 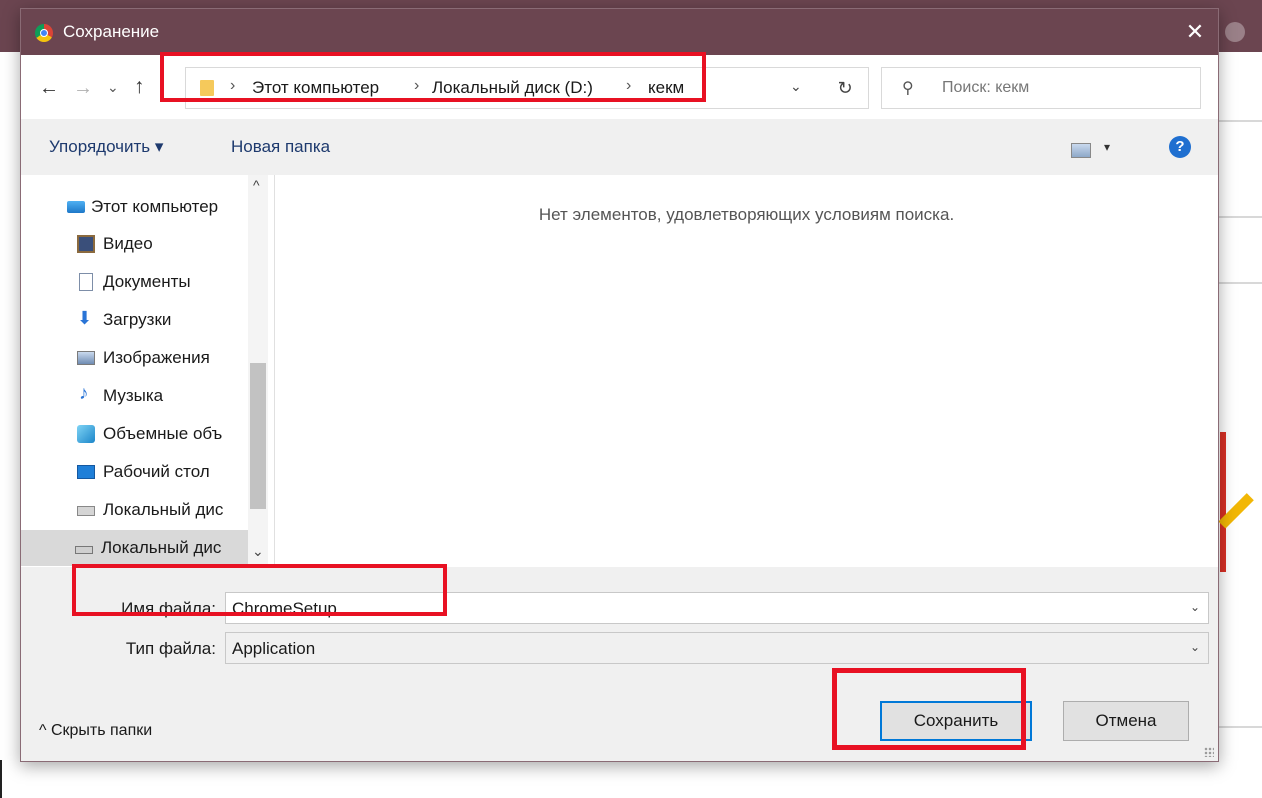 I want to click on sidebar-item-label: Рабочий стол, so click(x=156, y=471).